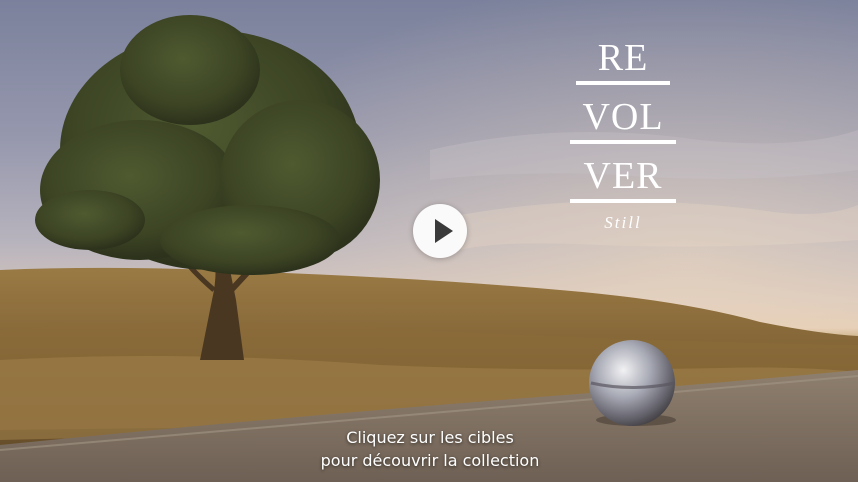  Describe the element at coordinates (623, 58) in the screenshot. I see `logo-line-re: RE` at that location.